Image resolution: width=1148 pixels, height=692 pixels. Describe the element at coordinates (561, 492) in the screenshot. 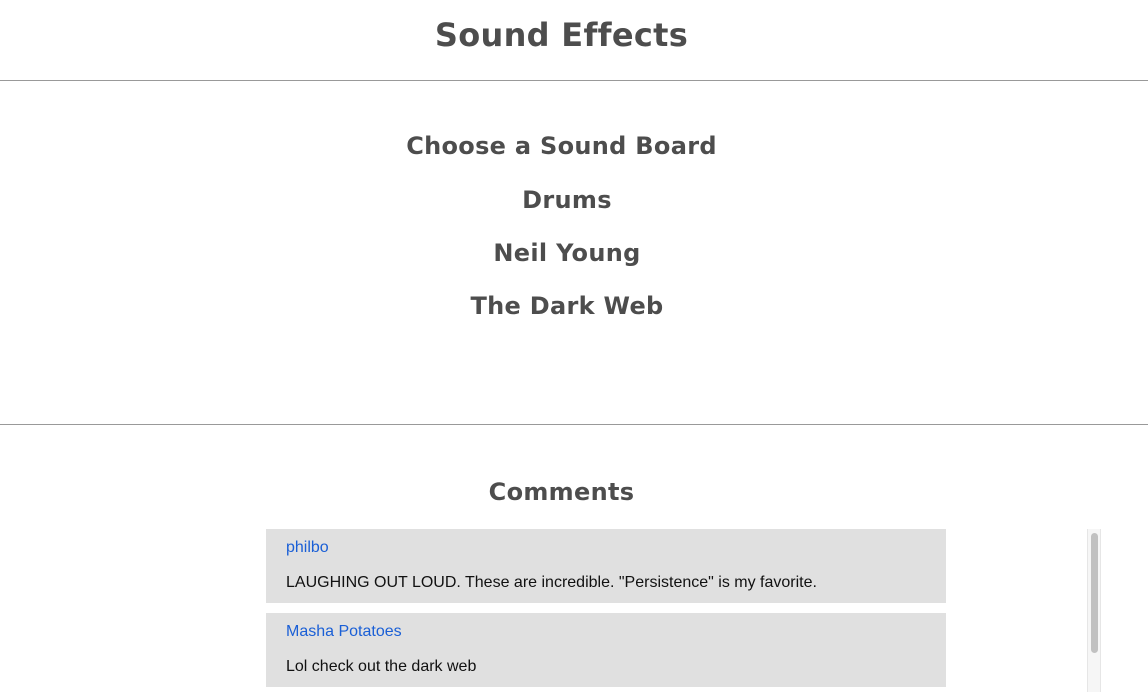

I see `comments-heading: Comments` at that location.